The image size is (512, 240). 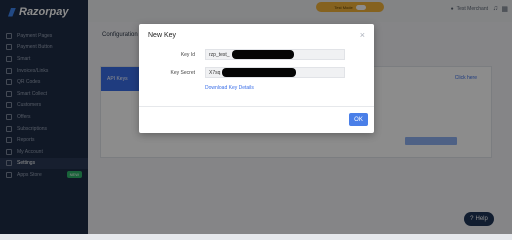 I want to click on download-key-details-link: Download Key Details, so click(x=229, y=88).